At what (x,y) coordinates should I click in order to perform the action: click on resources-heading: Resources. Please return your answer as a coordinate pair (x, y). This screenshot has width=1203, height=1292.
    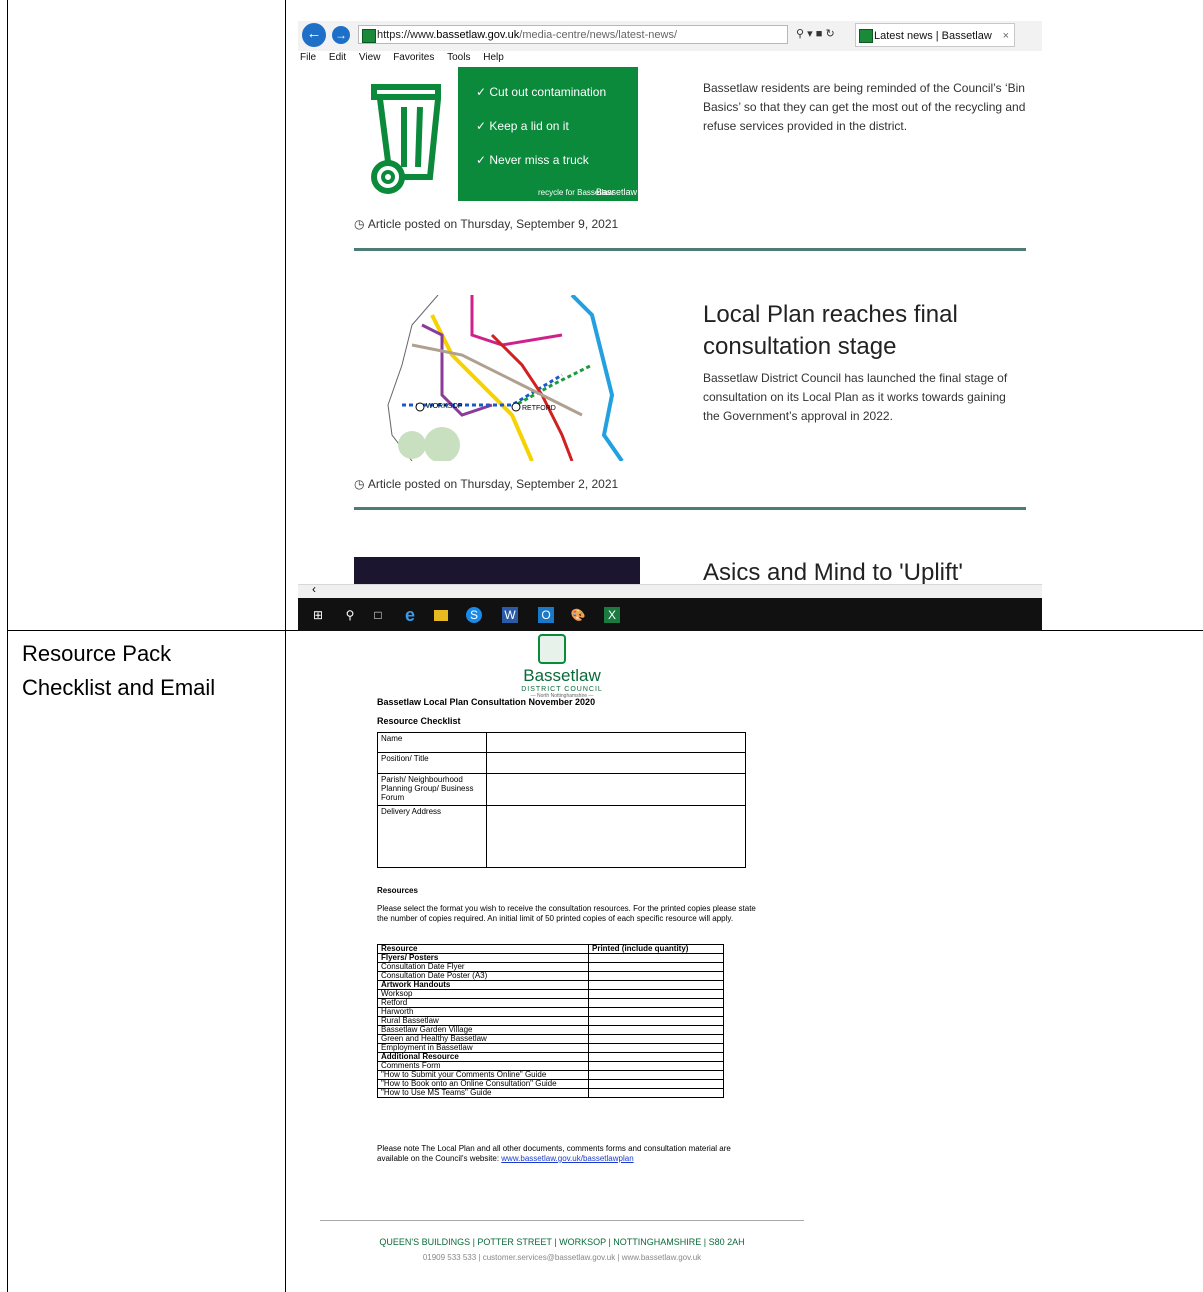
    Looking at the image, I should click on (397, 890).